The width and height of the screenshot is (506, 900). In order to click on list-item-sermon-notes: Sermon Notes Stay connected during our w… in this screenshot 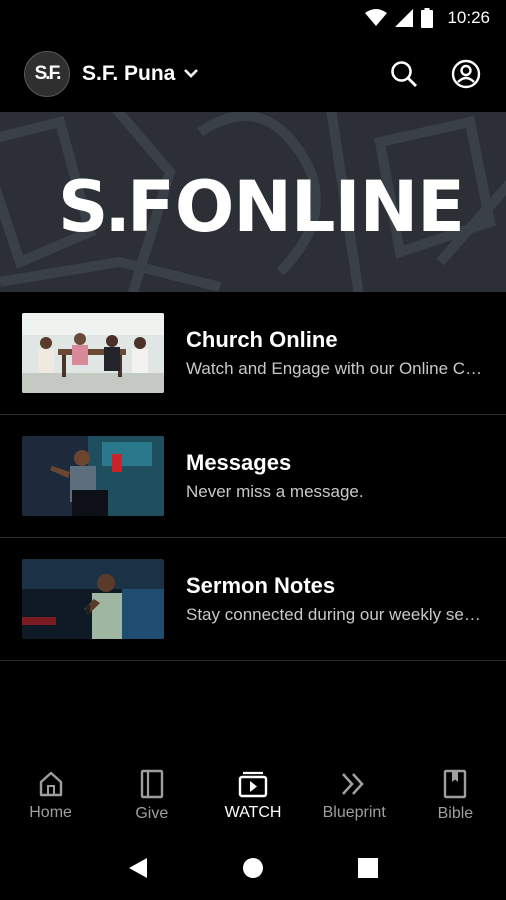, I will do `click(253, 599)`.